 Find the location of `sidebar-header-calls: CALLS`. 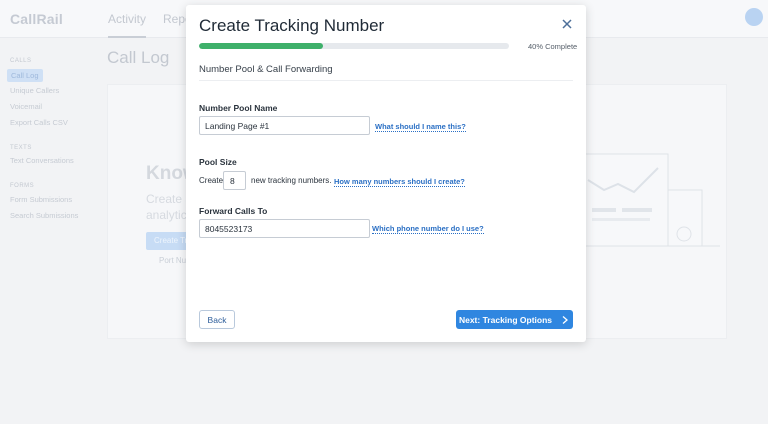

sidebar-header-calls: CALLS is located at coordinates (21, 61).